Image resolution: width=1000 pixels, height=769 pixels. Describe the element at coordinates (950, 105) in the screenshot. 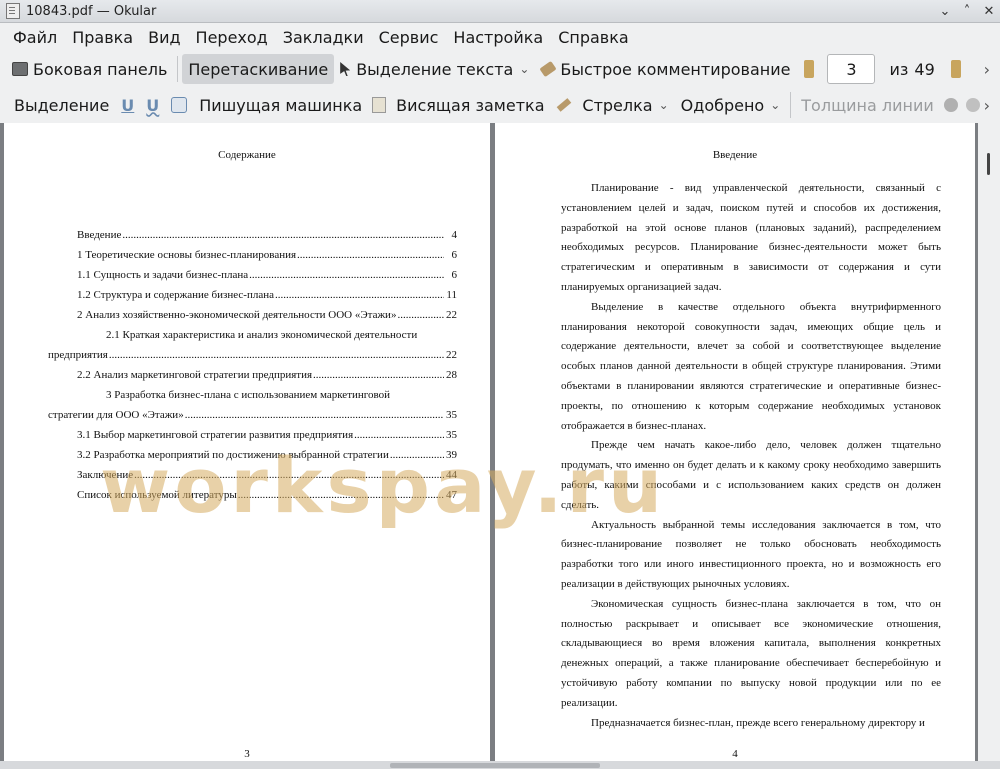

I see `color-icon` at that location.